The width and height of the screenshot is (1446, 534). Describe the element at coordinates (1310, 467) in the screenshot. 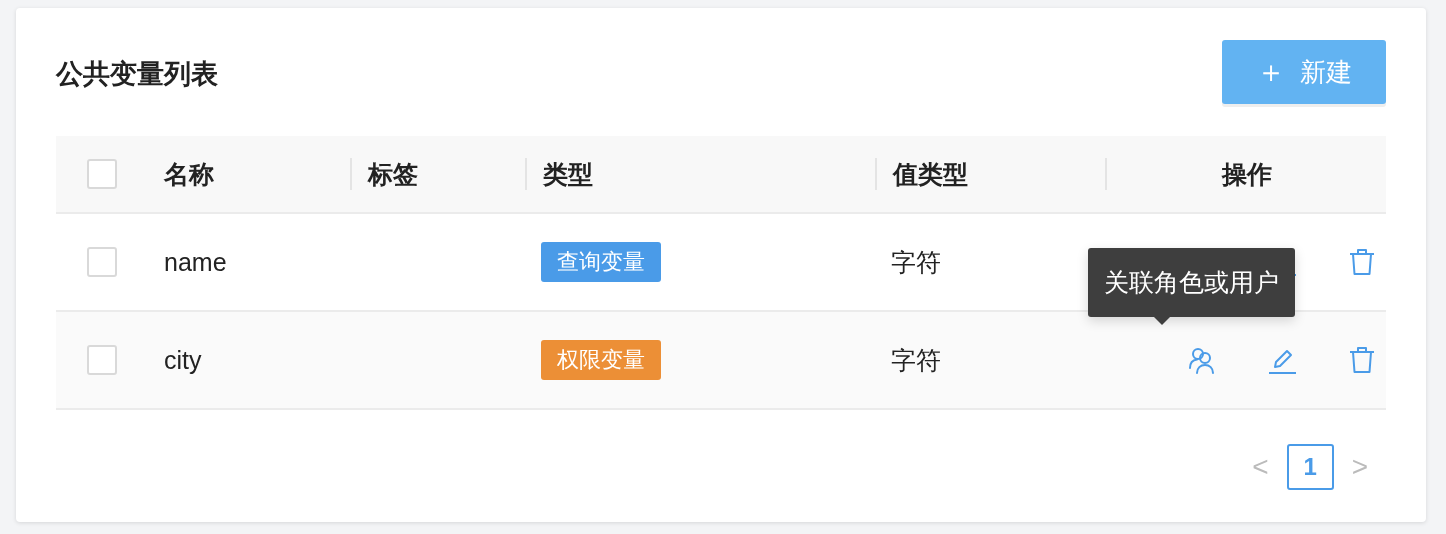

I see `page-button: 1` at that location.